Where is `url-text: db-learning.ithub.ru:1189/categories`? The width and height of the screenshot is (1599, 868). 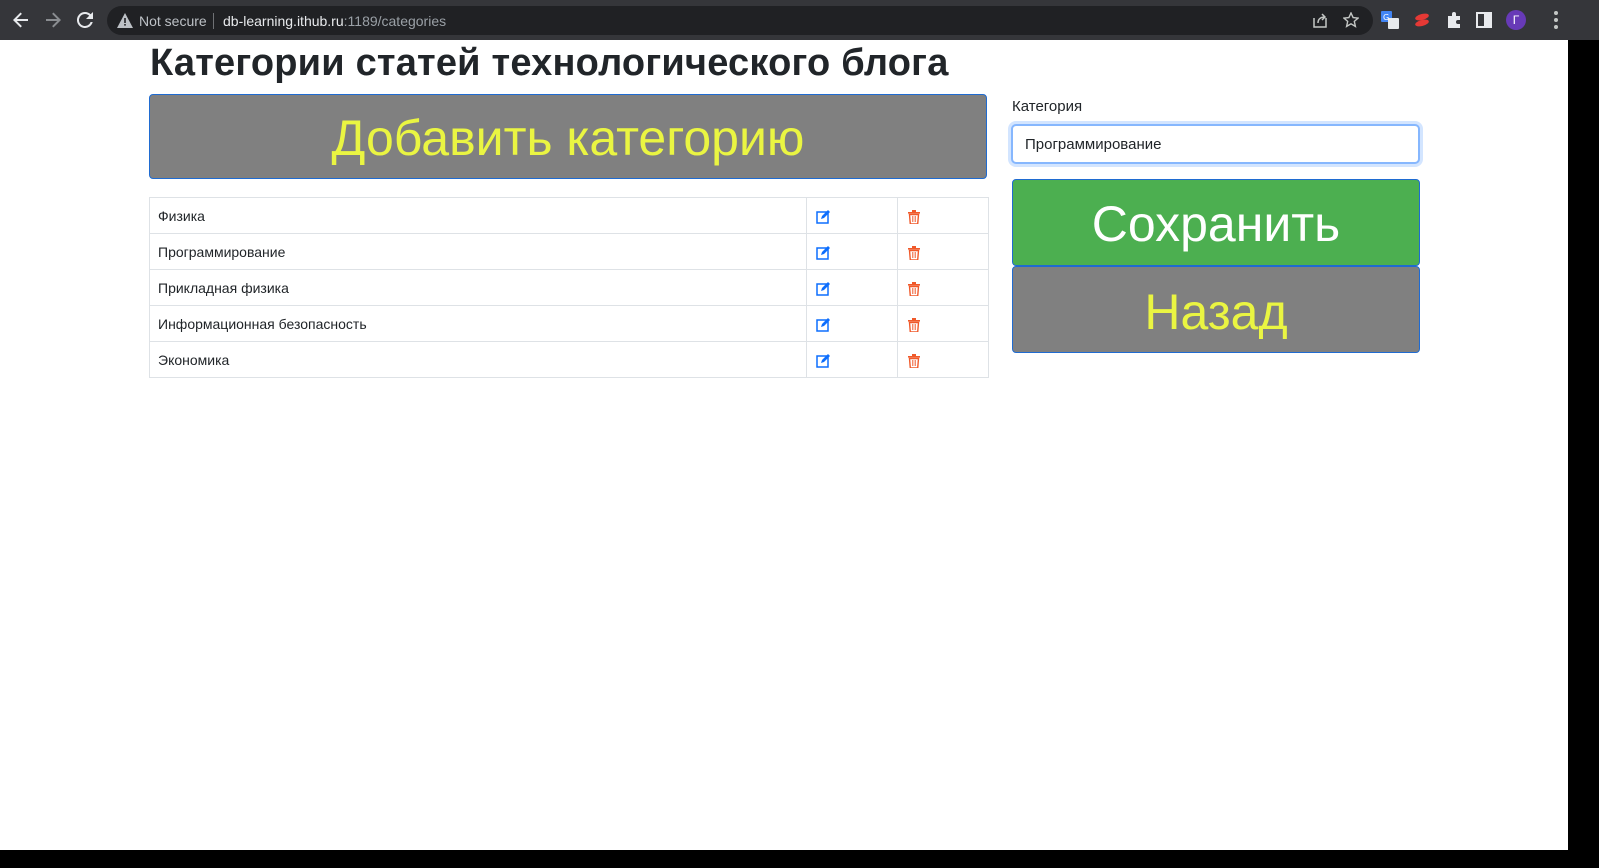 url-text: db-learning.ithub.ru:1189/categories is located at coordinates (334, 21).